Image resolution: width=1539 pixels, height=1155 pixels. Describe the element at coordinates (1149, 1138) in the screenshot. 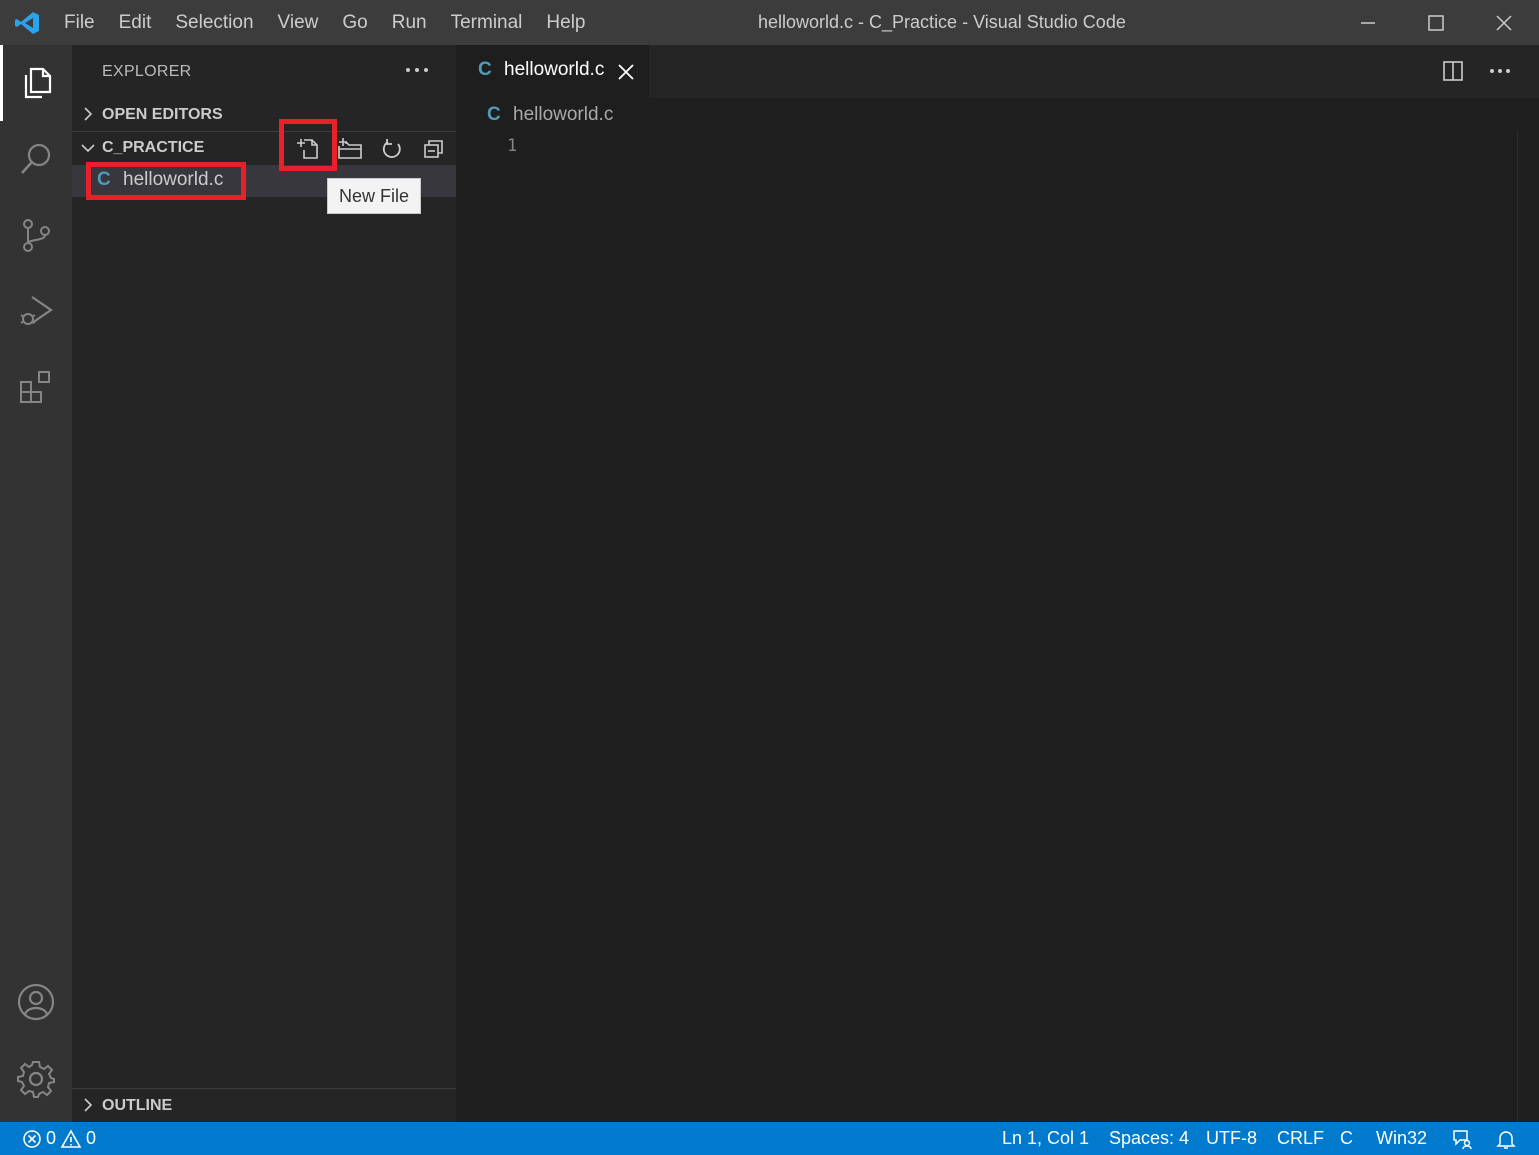

I see `indentation: Spaces: 4` at that location.